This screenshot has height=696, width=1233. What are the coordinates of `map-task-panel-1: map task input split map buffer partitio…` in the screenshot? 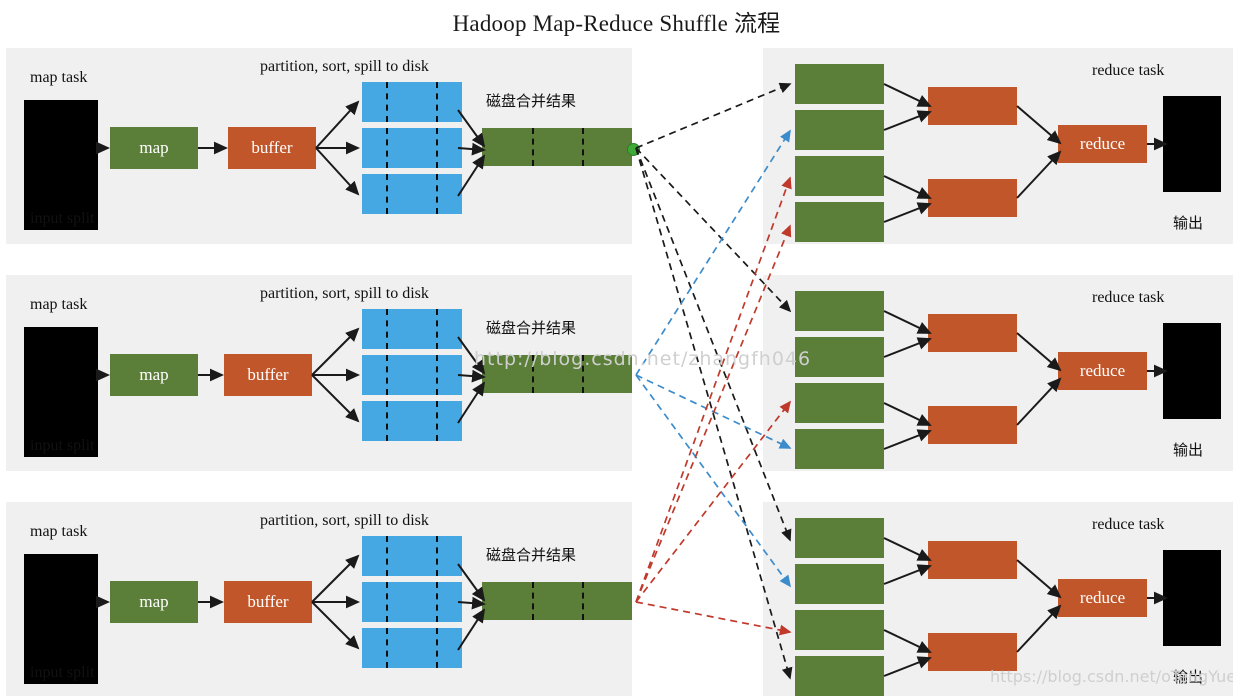 It's located at (319, 146).